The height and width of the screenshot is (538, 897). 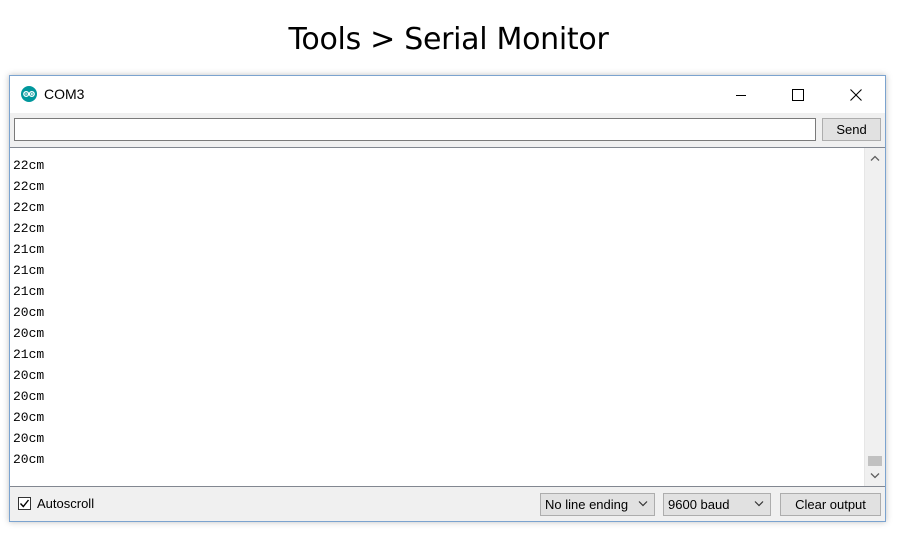 I want to click on minimize-icon, so click(x=741, y=95).